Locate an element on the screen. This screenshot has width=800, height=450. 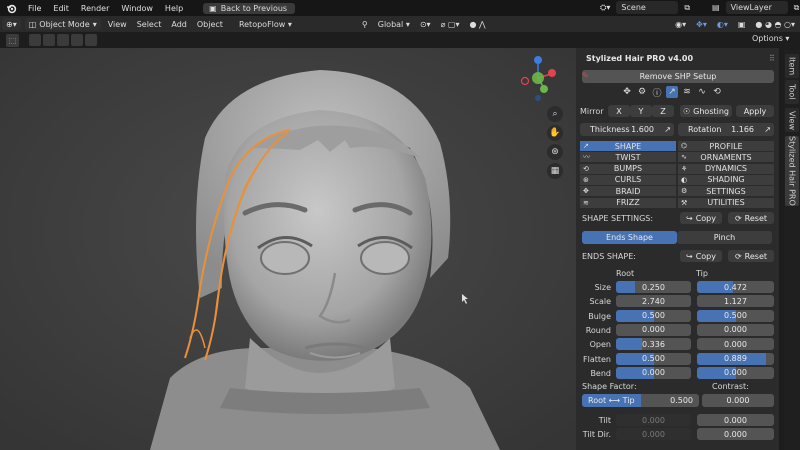
shading-modes-icon: ● ◕ ◓ ○▾ is located at coordinates (775, 24).